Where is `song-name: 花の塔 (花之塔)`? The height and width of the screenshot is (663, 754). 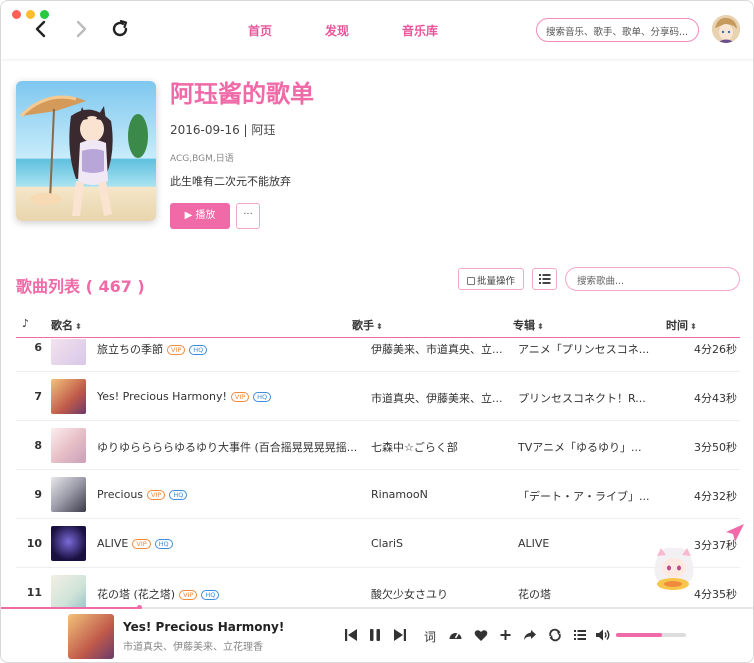
song-name: 花の塔 (花之塔) is located at coordinates (136, 594).